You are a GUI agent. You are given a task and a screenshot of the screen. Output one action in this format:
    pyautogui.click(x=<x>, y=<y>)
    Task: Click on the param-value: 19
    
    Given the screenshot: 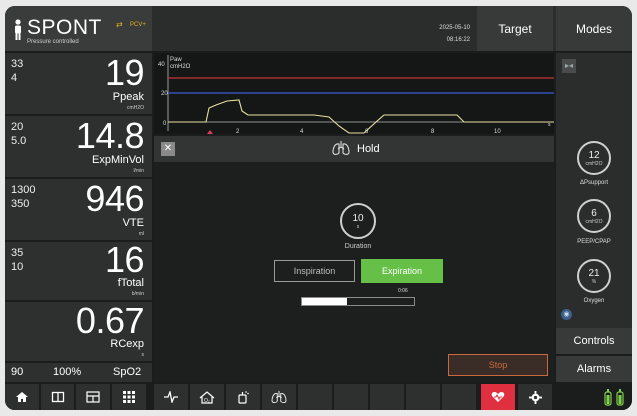 What is the action you would take?
    pyautogui.click(x=124, y=72)
    